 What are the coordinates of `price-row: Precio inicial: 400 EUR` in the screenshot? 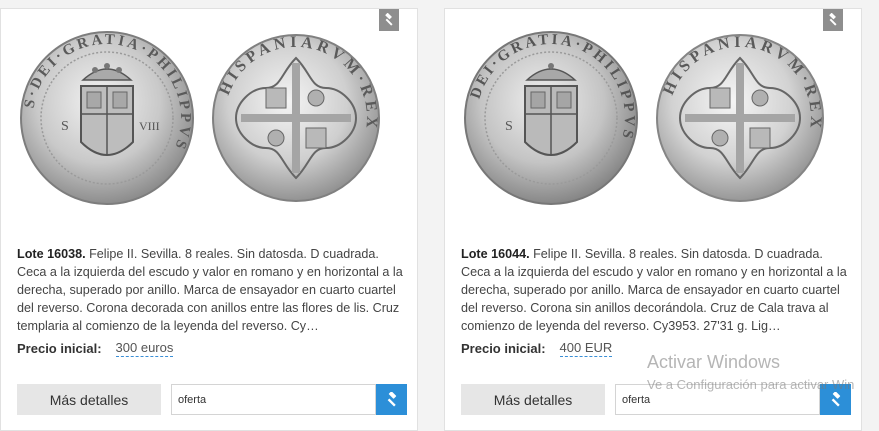 It's located at (537, 348).